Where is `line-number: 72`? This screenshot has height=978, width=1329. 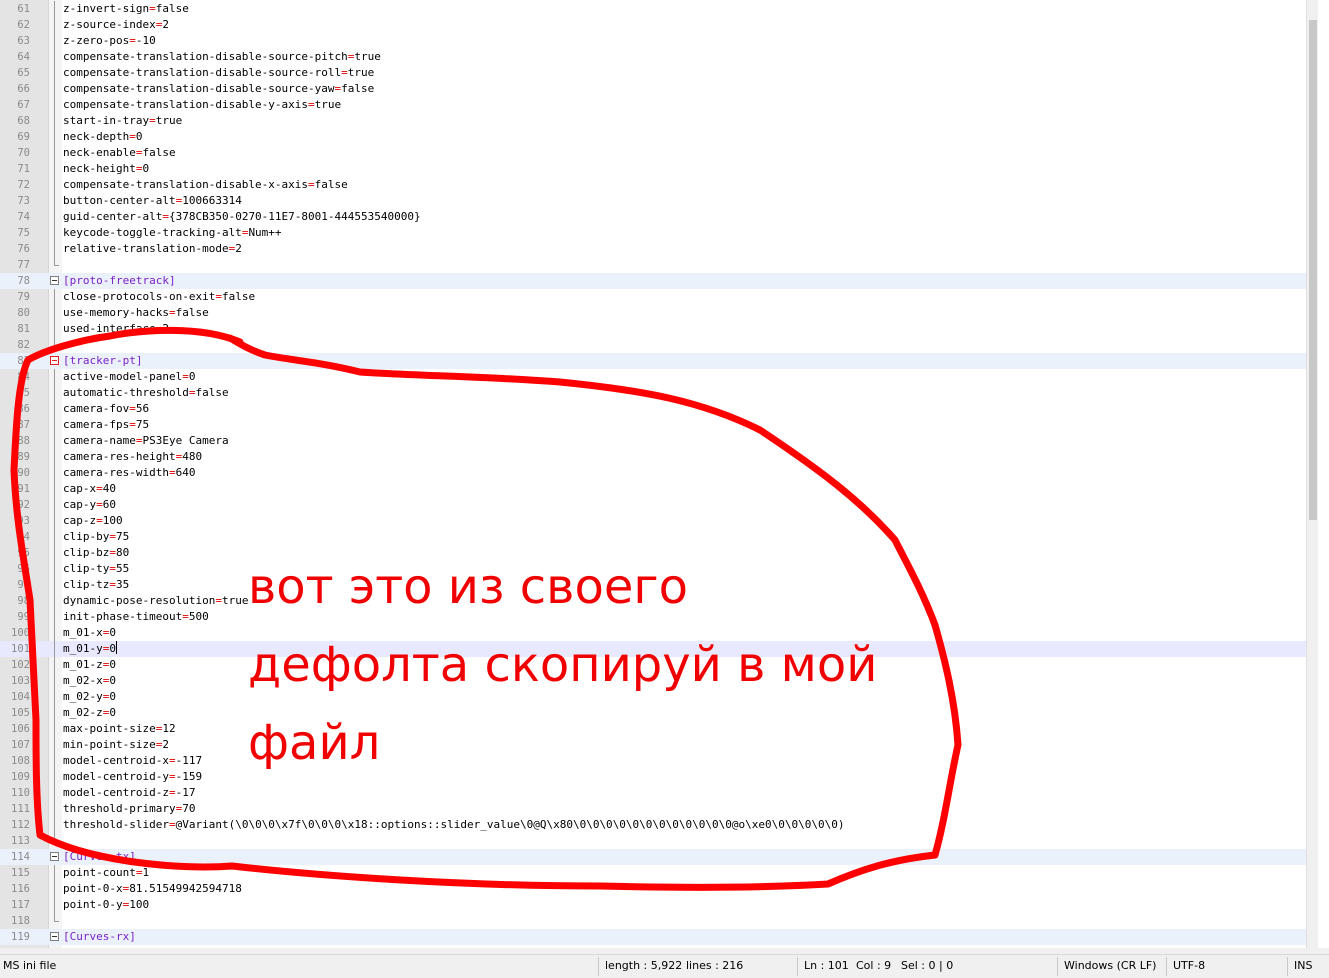
line-number: 72 is located at coordinates (23, 185).